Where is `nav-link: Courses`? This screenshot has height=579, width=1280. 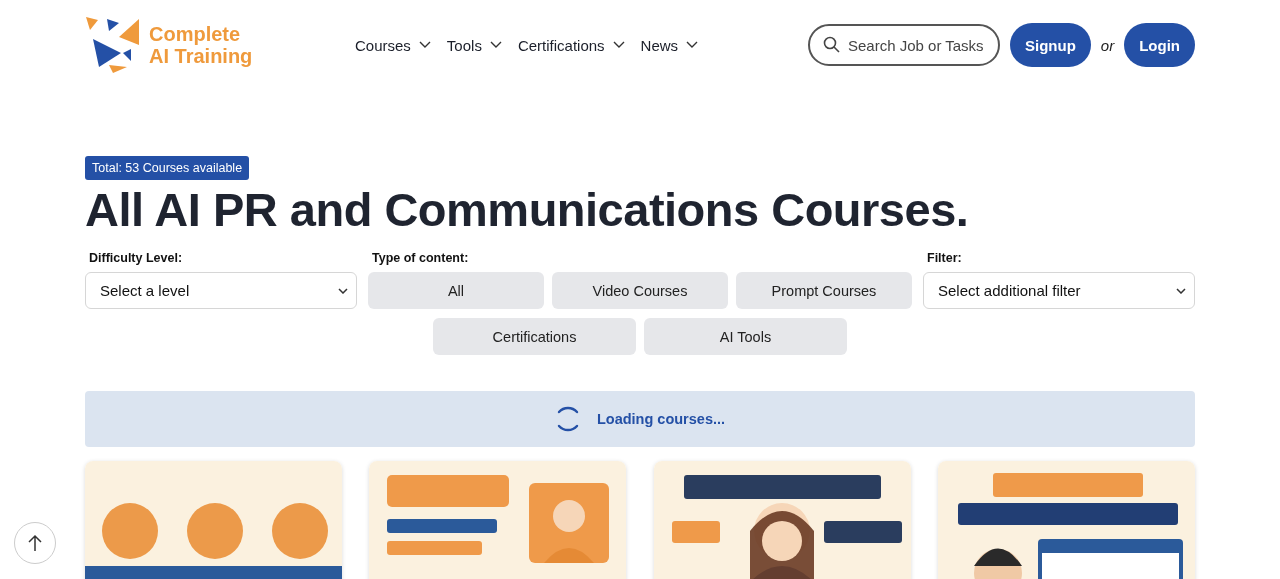
nav-link: Courses is located at coordinates (393, 45).